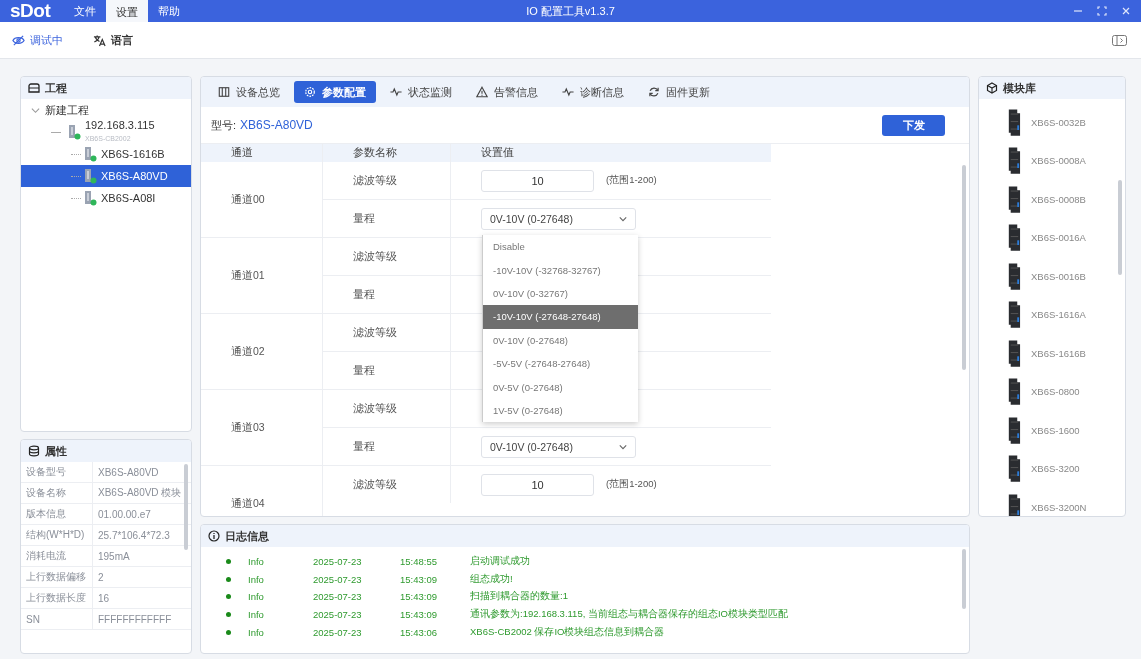 The image size is (1141, 659). Describe the element at coordinates (560, 387) in the screenshot. I see `dropdown-option: 0V-5V (0-27648)` at that location.